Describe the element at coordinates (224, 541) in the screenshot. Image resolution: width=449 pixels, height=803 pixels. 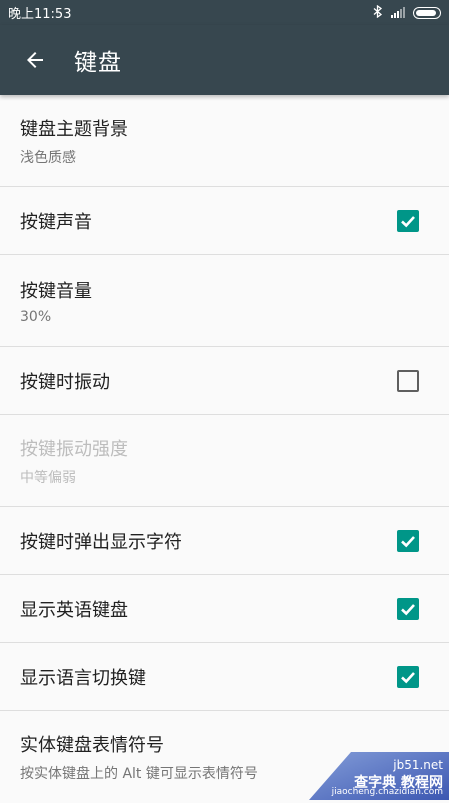
I see `setting-key-popup: 按键时弹出显示字符` at that location.